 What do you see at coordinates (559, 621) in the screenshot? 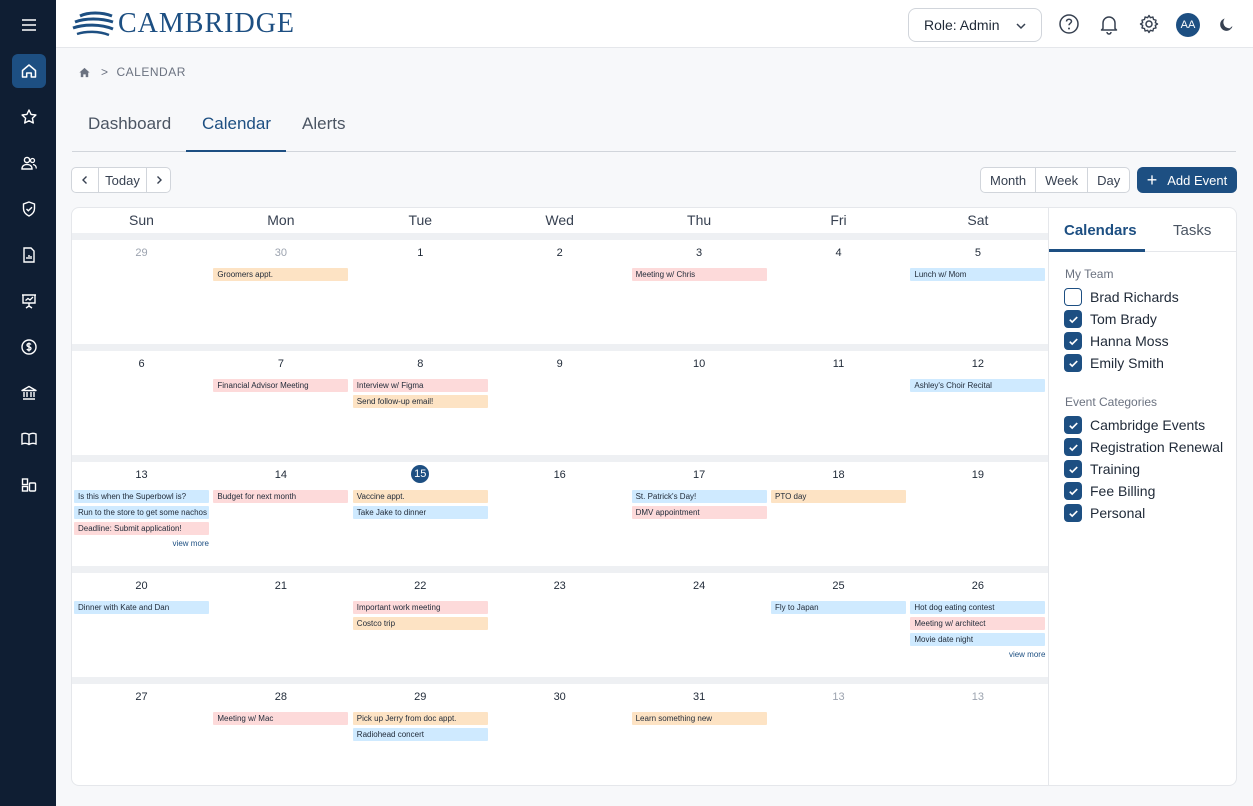
I see `day-cell: 23` at bounding box center [559, 621].